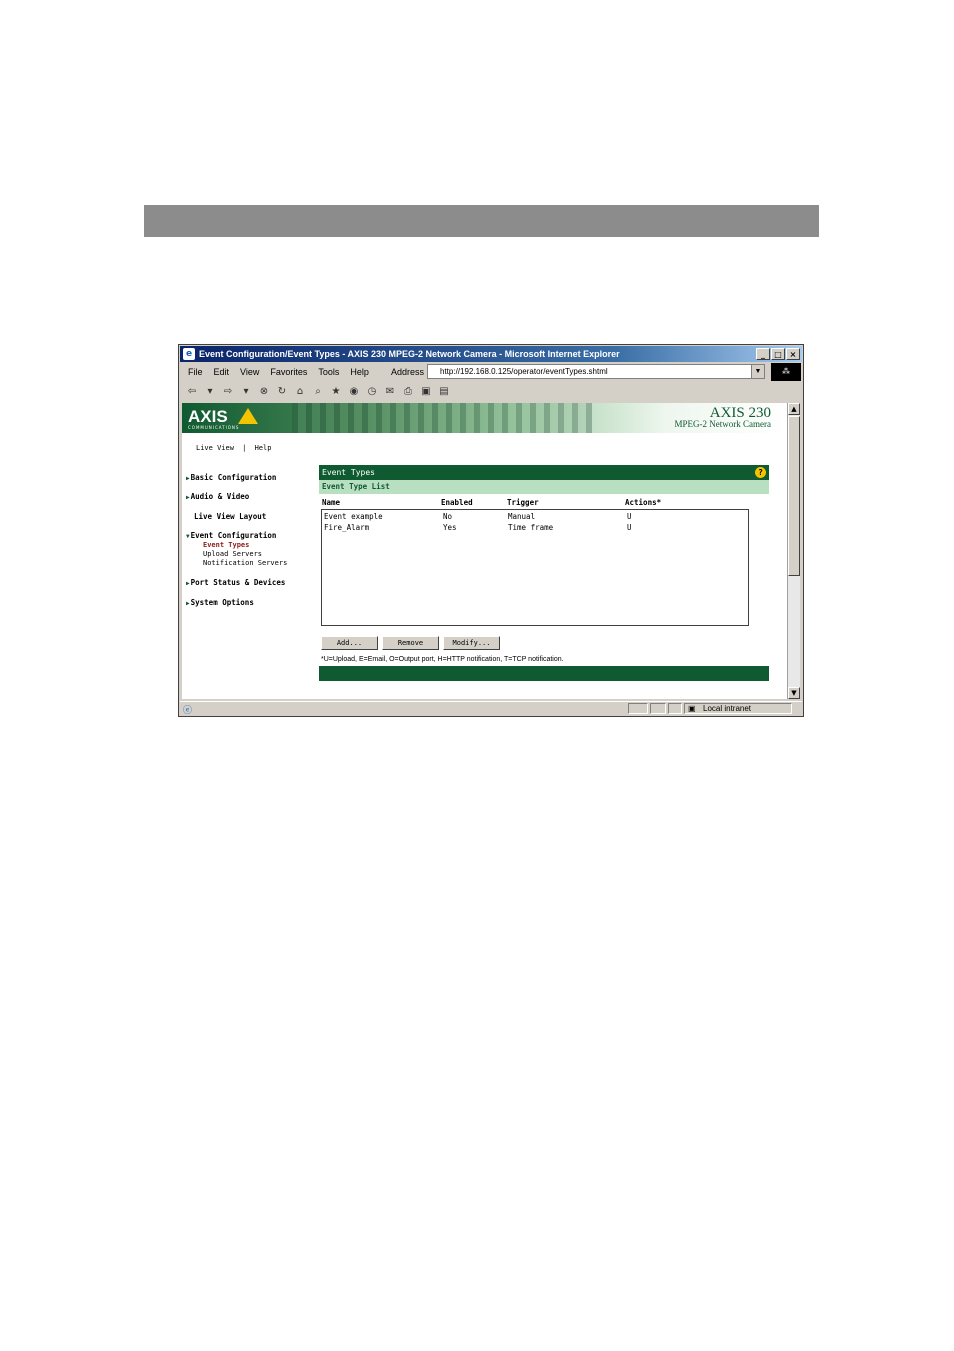 The width and height of the screenshot is (954, 1351). I want to click on discuss-icon: ▤, so click(444, 392).